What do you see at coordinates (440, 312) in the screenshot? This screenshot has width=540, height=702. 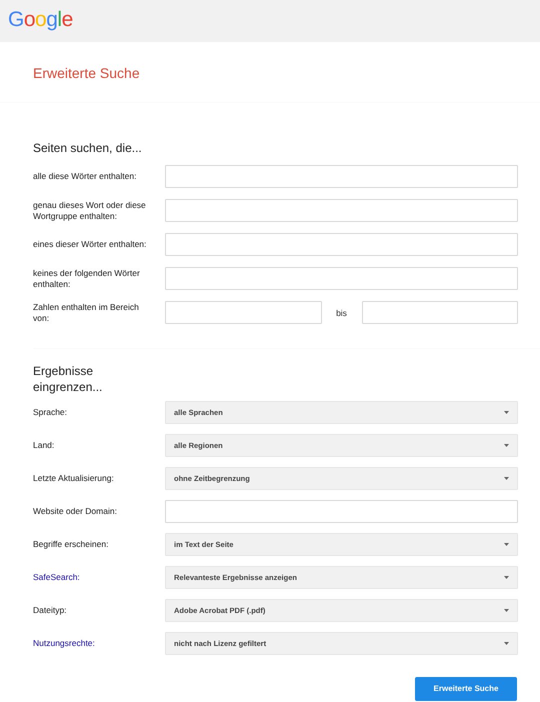 I see `range-to-field` at bounding box center [440, 312].